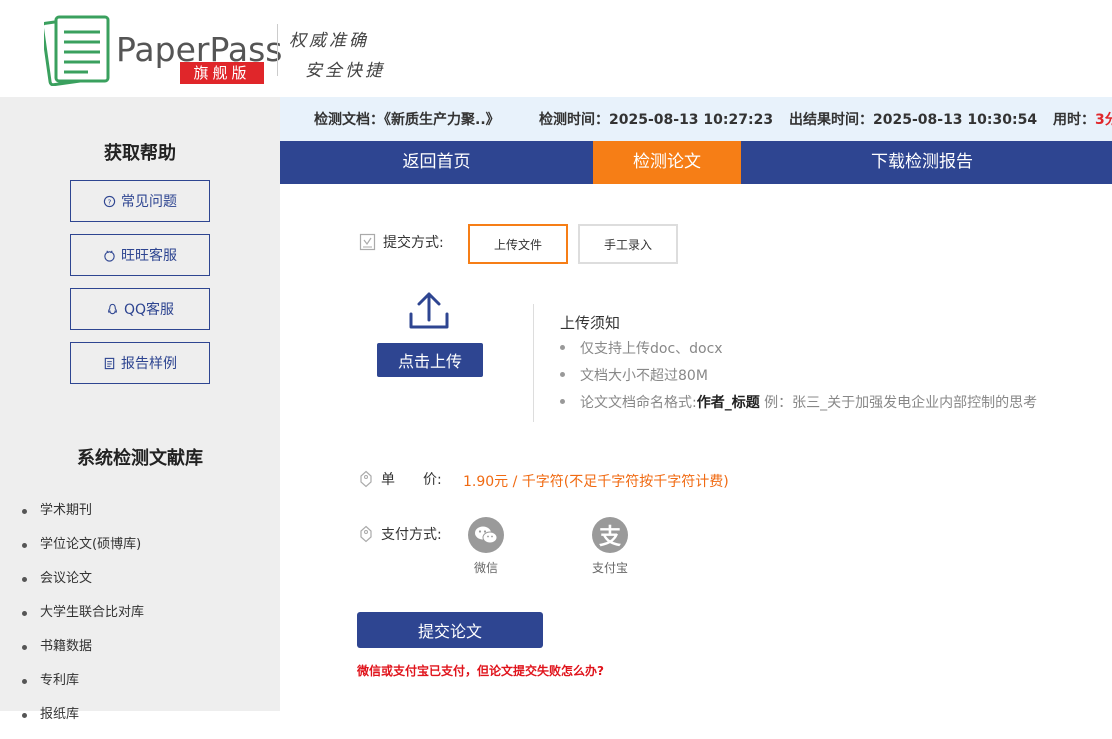 This screenshot has height=739, width=1112. I want to click on time-label: 检测时间：, so click(574, 120).